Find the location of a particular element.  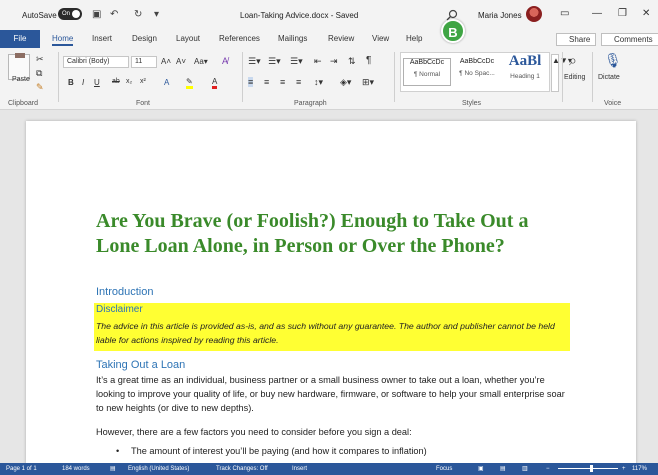

web-layout-icon: ▥ is located at coordinates (525, 469).